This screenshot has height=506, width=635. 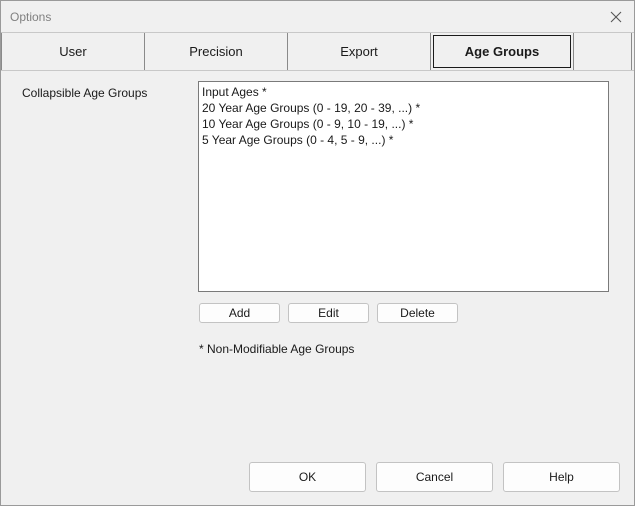 I want to click on tab-user: User, so click(x=73, y=51).